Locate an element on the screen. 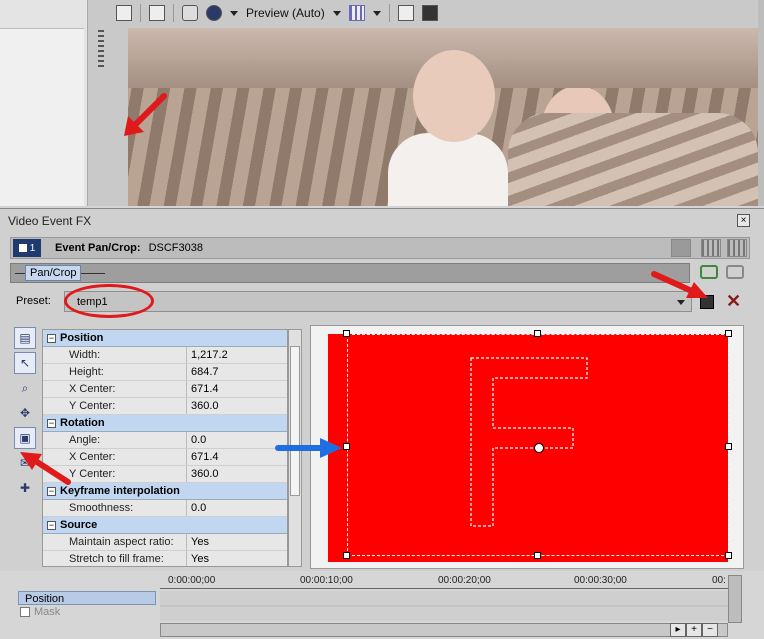 The width and height of the screenshot is (764, 639). move-tool-icon: ✥ is located at coordinates (25, 413).